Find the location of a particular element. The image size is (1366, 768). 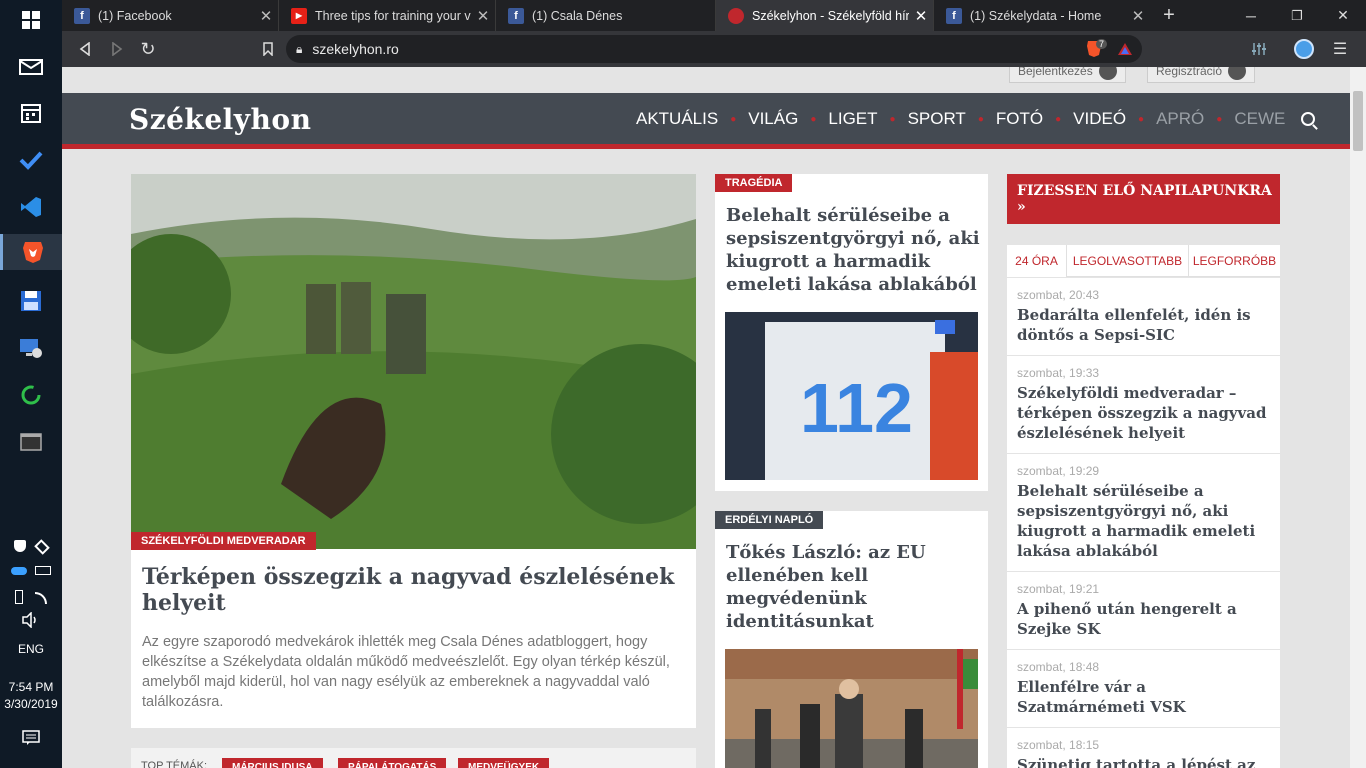

login-button: Bejelentkezés is located at coordinates (1067, 75).